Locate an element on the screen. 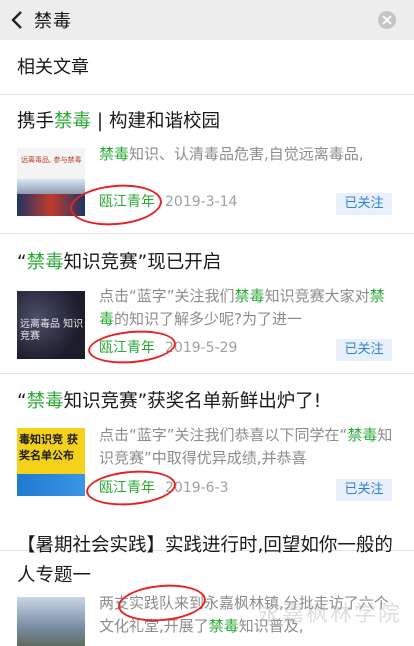 The width and height of the screenshot is (414, 646). article-meta: 瓯江青年 2019-6-3 is located at coordinates (164, 488).